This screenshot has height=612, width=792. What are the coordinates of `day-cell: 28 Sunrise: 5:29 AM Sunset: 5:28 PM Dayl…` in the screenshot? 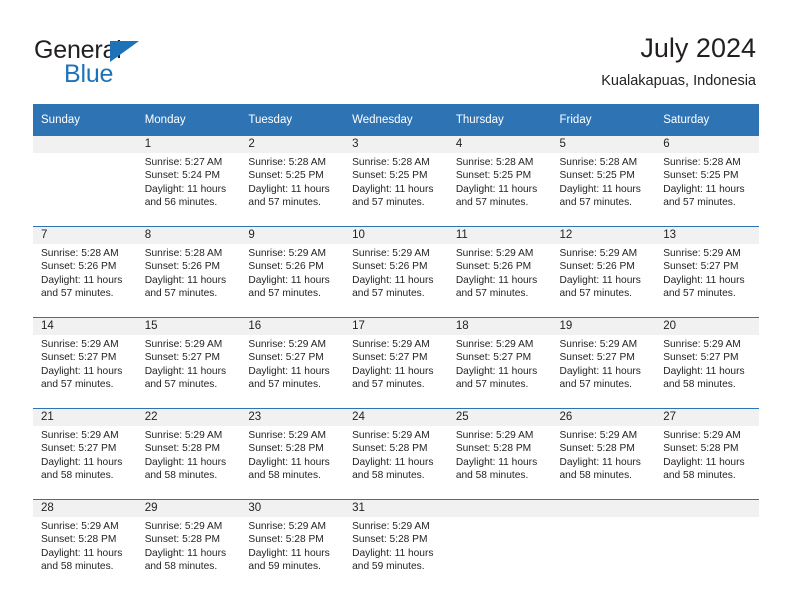 It's located at (85, 544).